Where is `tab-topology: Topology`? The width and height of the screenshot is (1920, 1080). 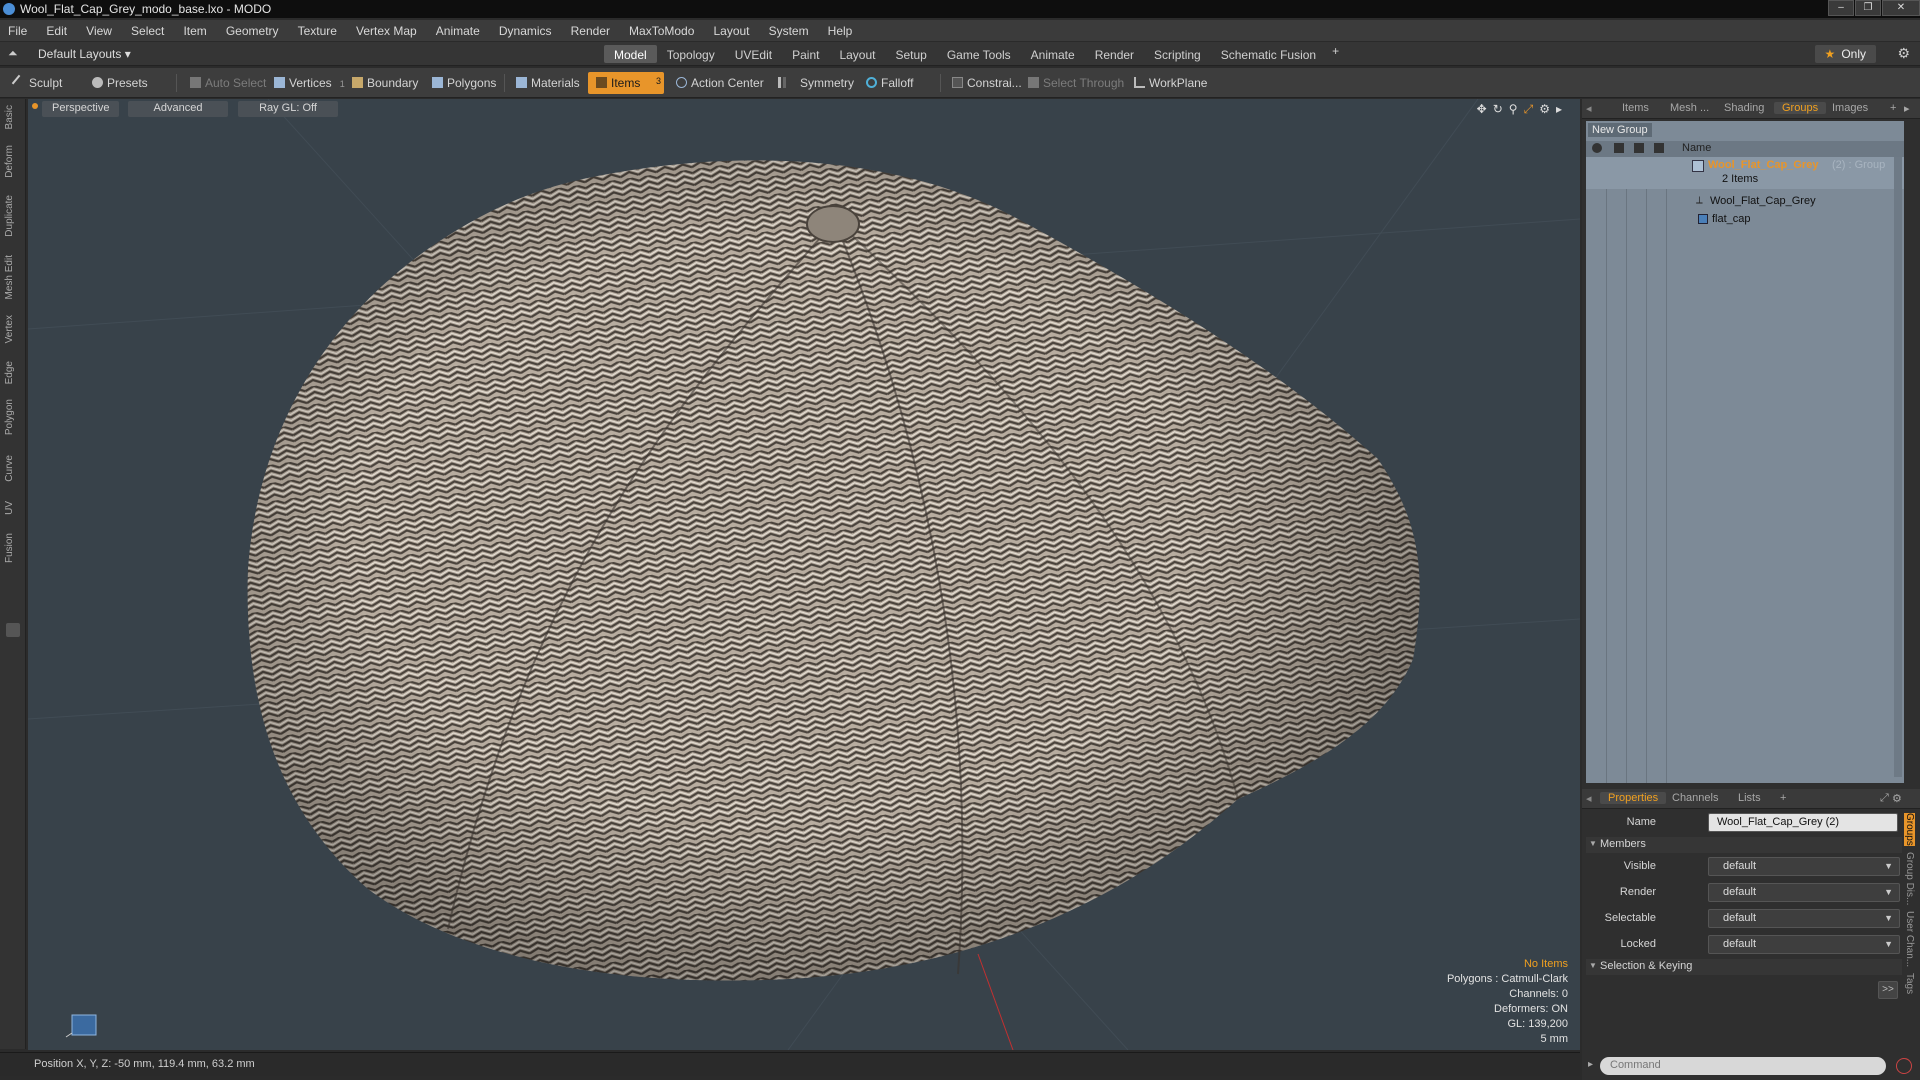 tab-topology: Topology is located at coordinates (691, 54).